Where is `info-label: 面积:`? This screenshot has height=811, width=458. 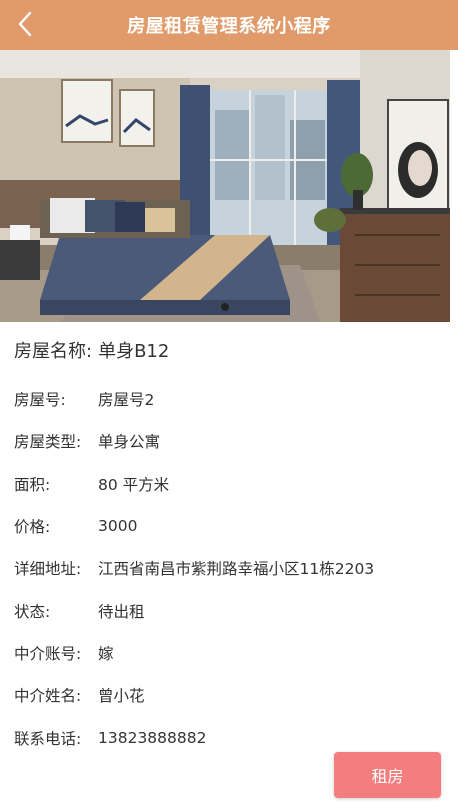
info-label: 面积: is located at coordinates (32, 484).